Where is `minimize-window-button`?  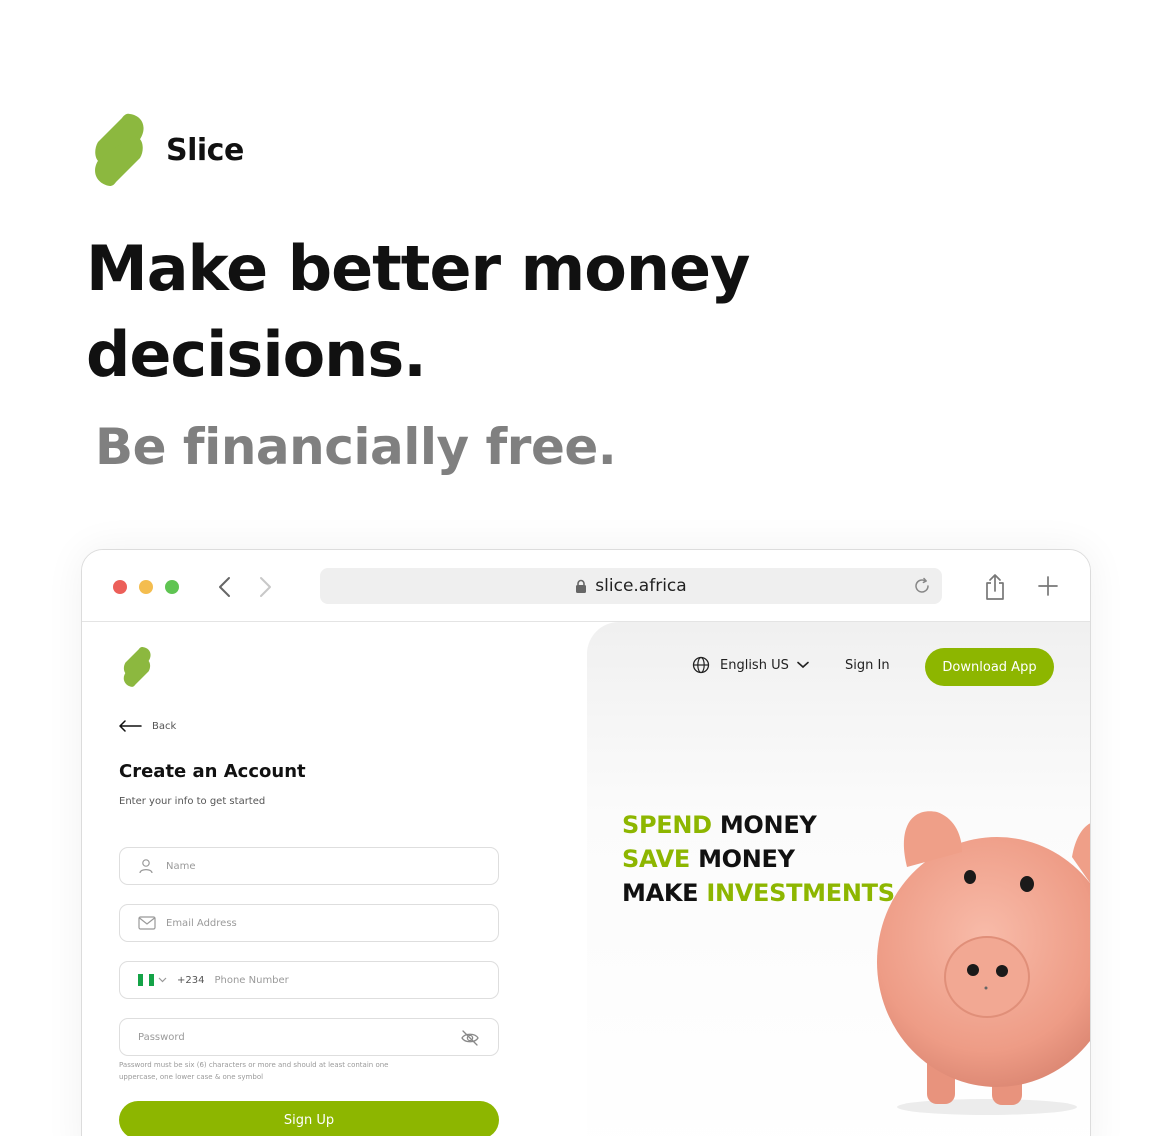 minimize-window-button is located at coordinates (146, 587).